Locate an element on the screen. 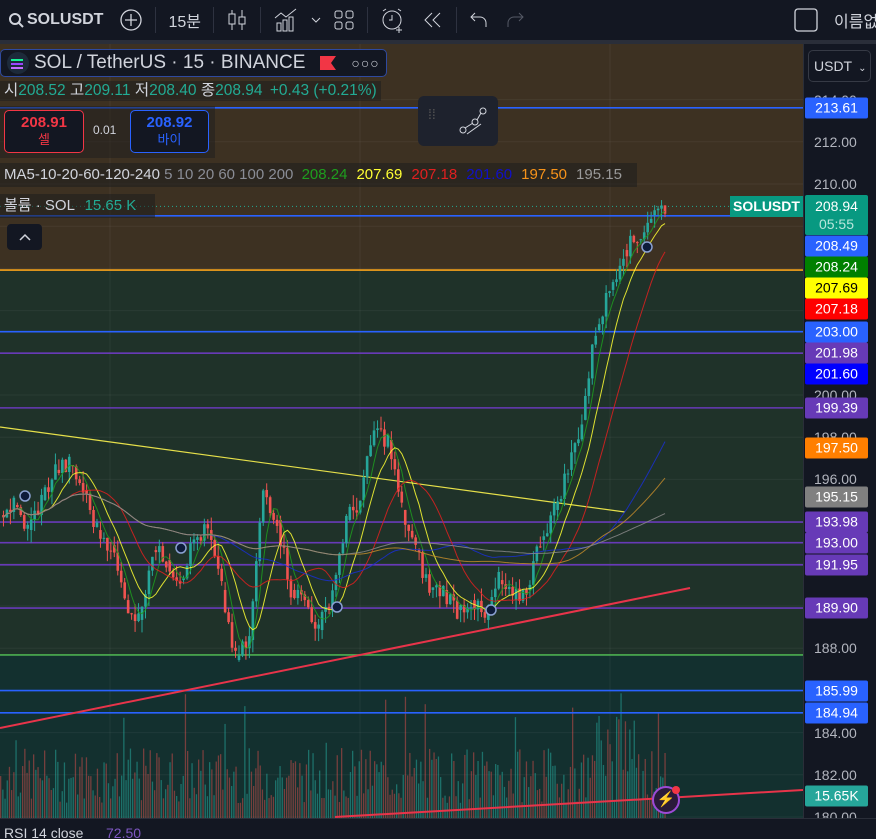  indicators-dropdown is located at coordinates (316, 20).